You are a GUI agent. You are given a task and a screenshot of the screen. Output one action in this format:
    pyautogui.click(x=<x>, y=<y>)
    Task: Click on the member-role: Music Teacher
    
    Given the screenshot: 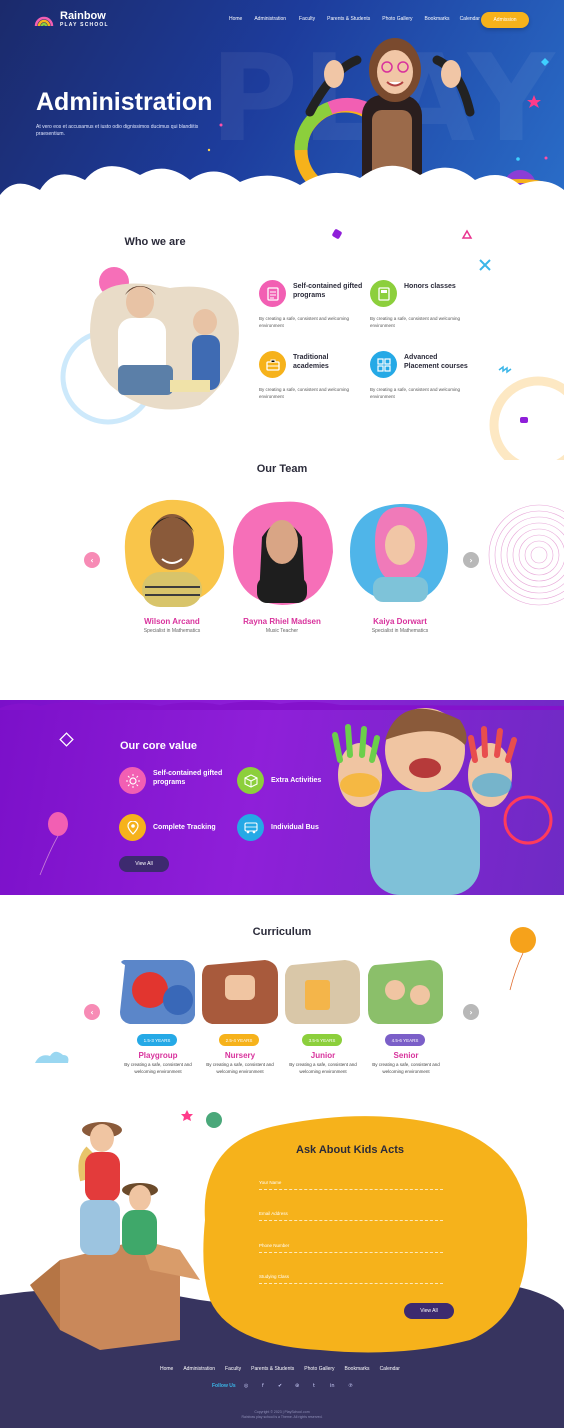 What is the action you would take?
    pyautogui.click(x=282, y=631)
    